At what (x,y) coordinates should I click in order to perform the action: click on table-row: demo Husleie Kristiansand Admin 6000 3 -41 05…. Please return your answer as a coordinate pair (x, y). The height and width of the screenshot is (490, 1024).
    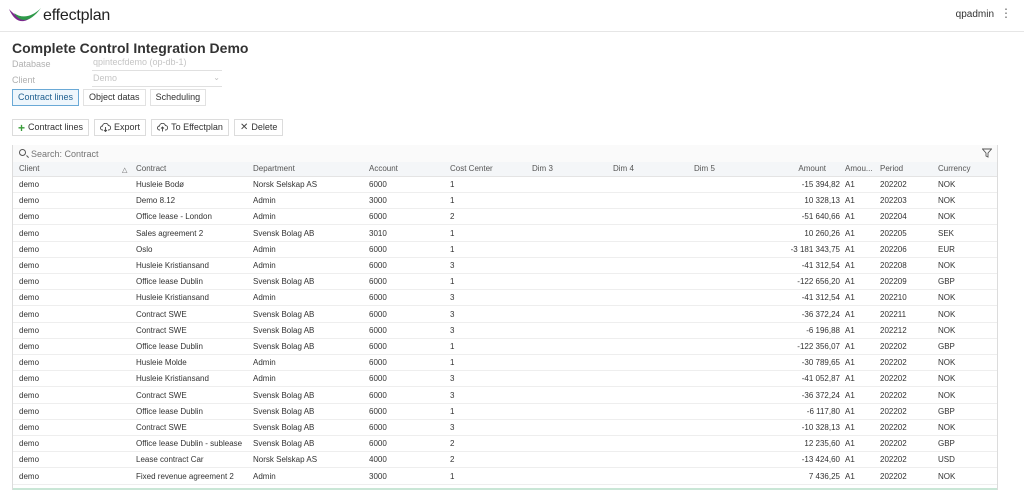
    Looking at the image, I should click on (505, 379).